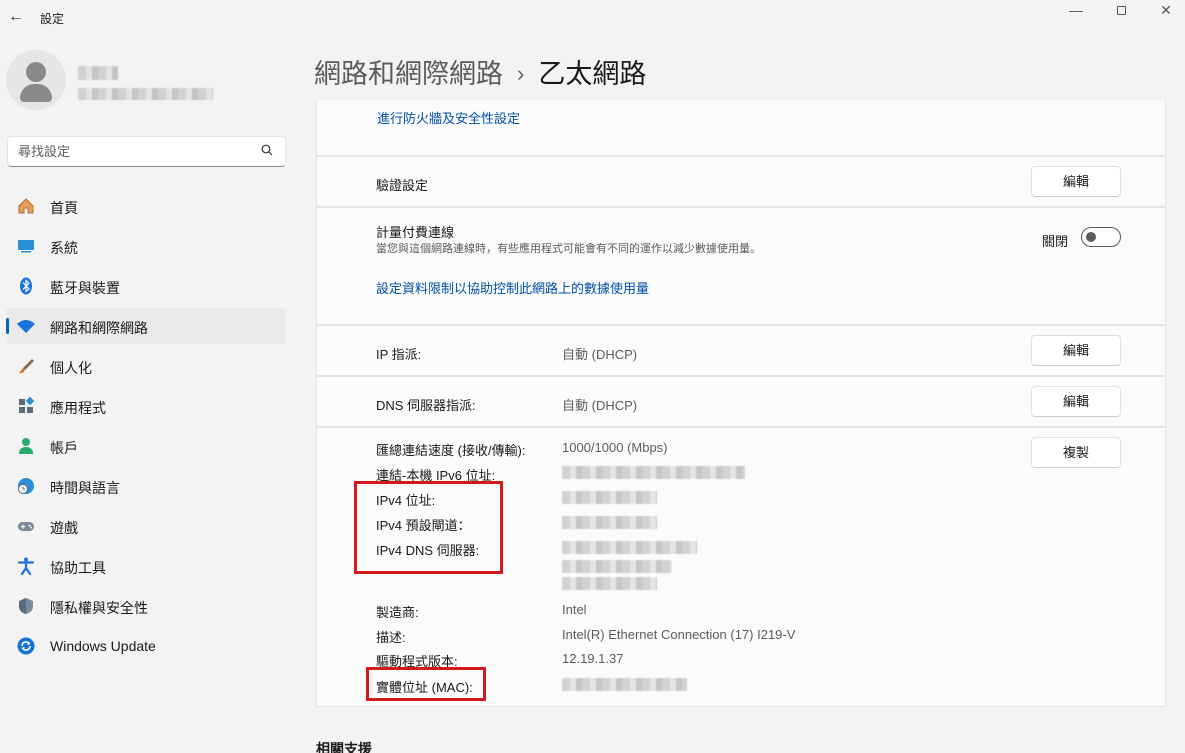 The height and width of the screenshot is (753, 1185). What do you see at coordinates (146, 406) in the screenshot?
I see `sidebar-item-apps: 應用程式` at bounding box center [146, 406].